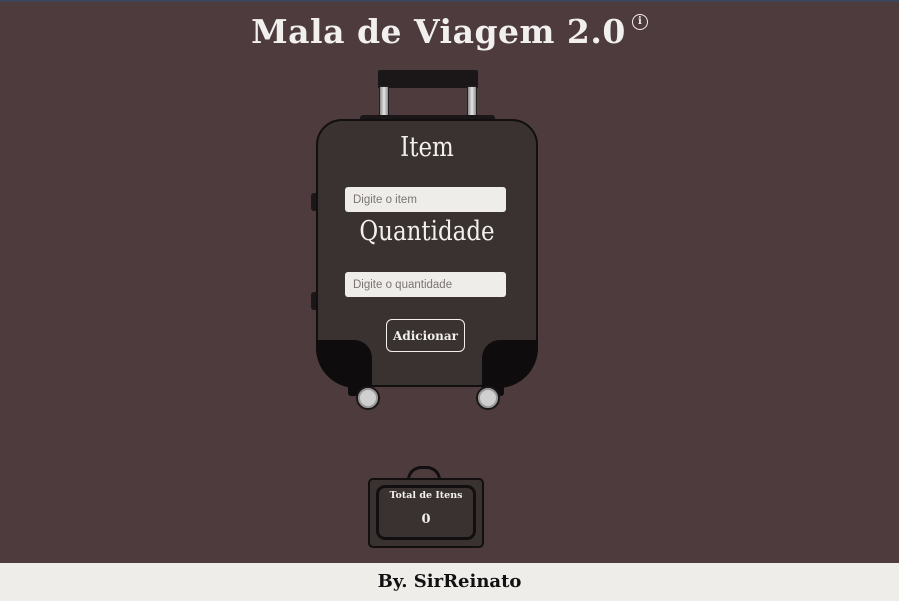  I want to click on total-items-value: 0, so click(426, 519).